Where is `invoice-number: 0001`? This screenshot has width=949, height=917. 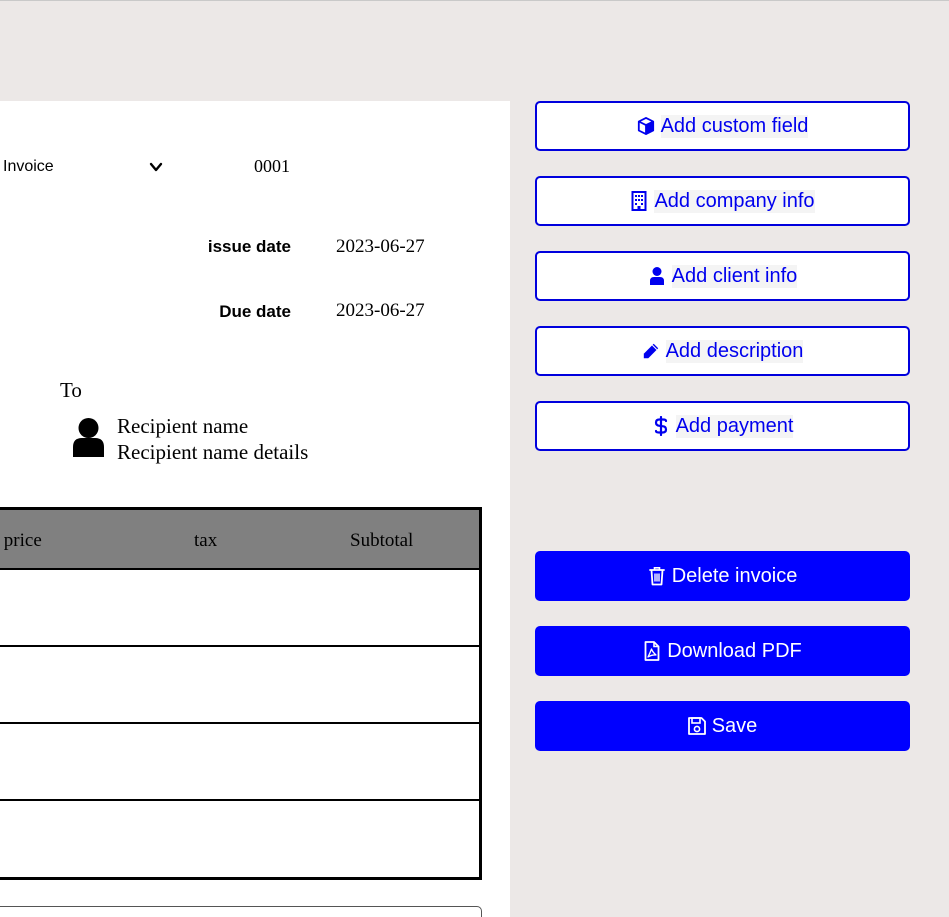
invoice-number: 0001 is located at coordinates (272, 166).